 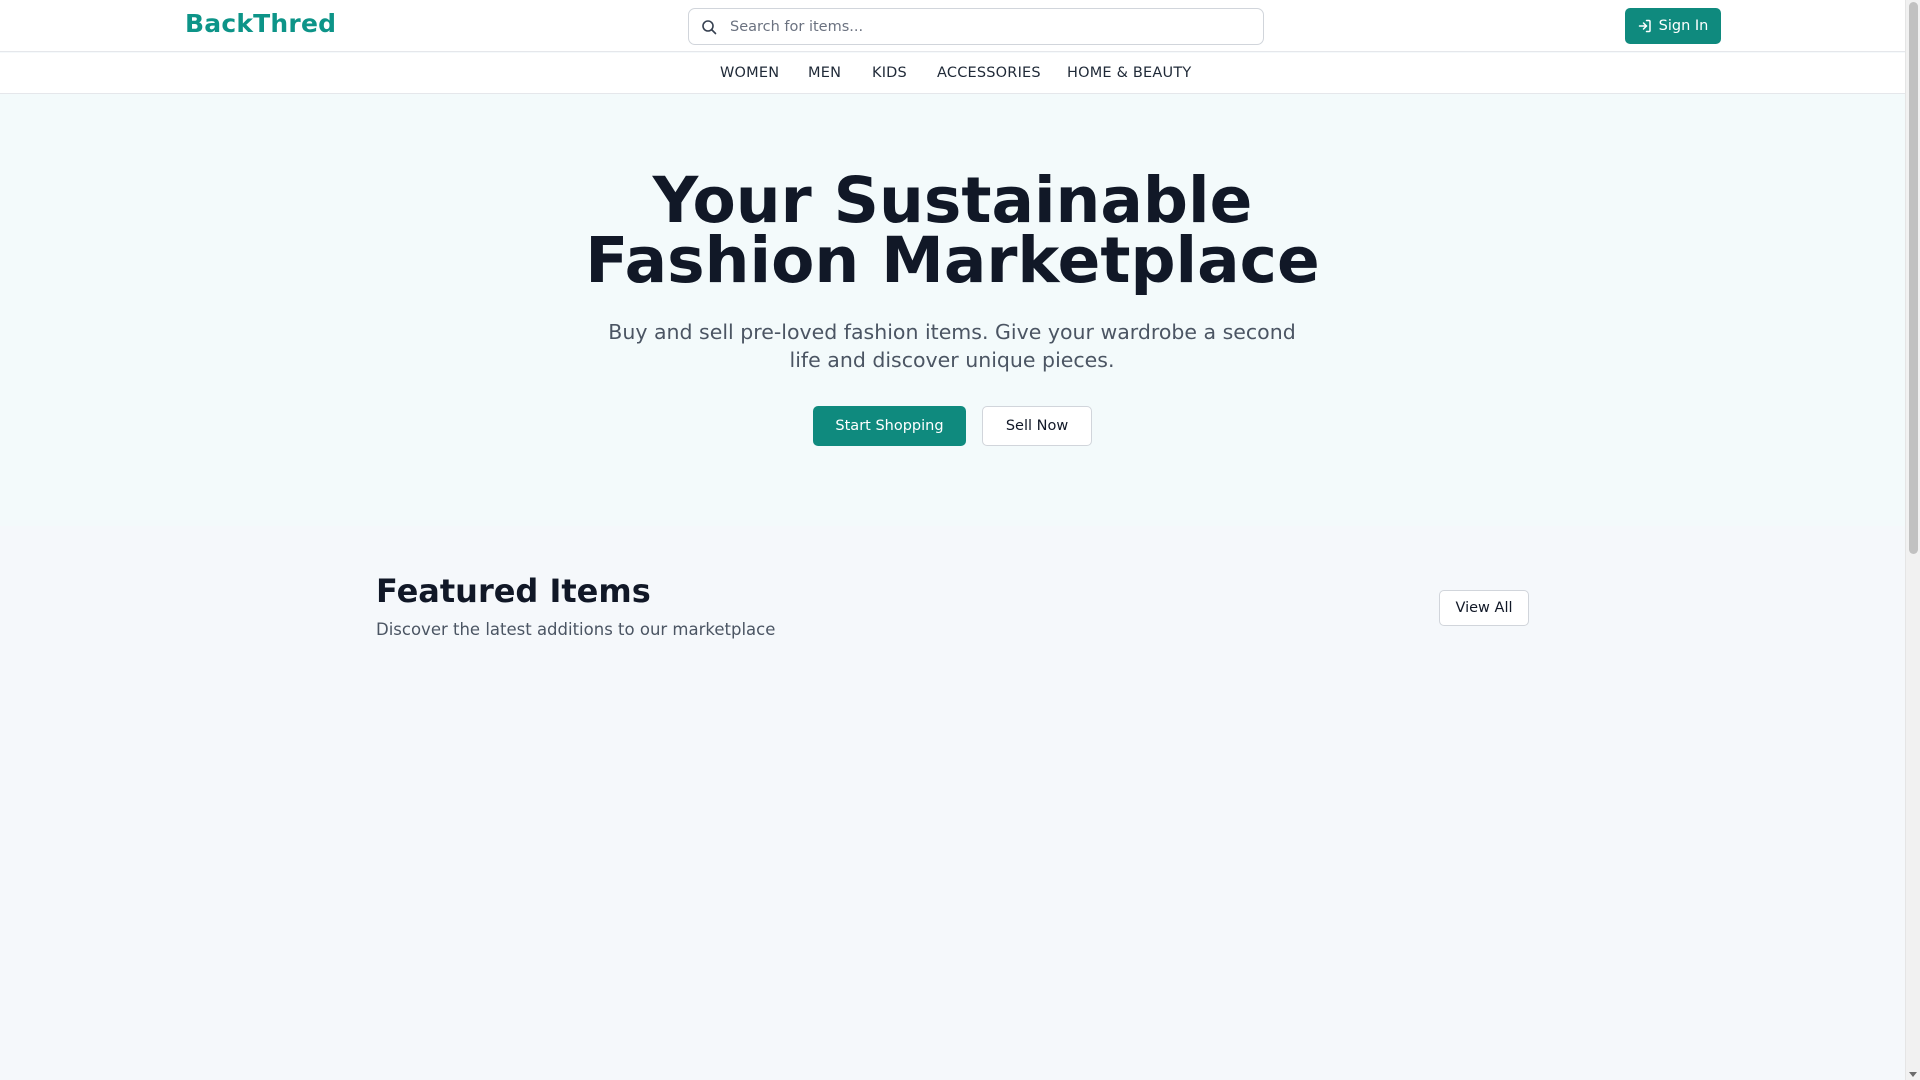 I want to click on nav-item-men: MEN, so click(x=824, y=73).